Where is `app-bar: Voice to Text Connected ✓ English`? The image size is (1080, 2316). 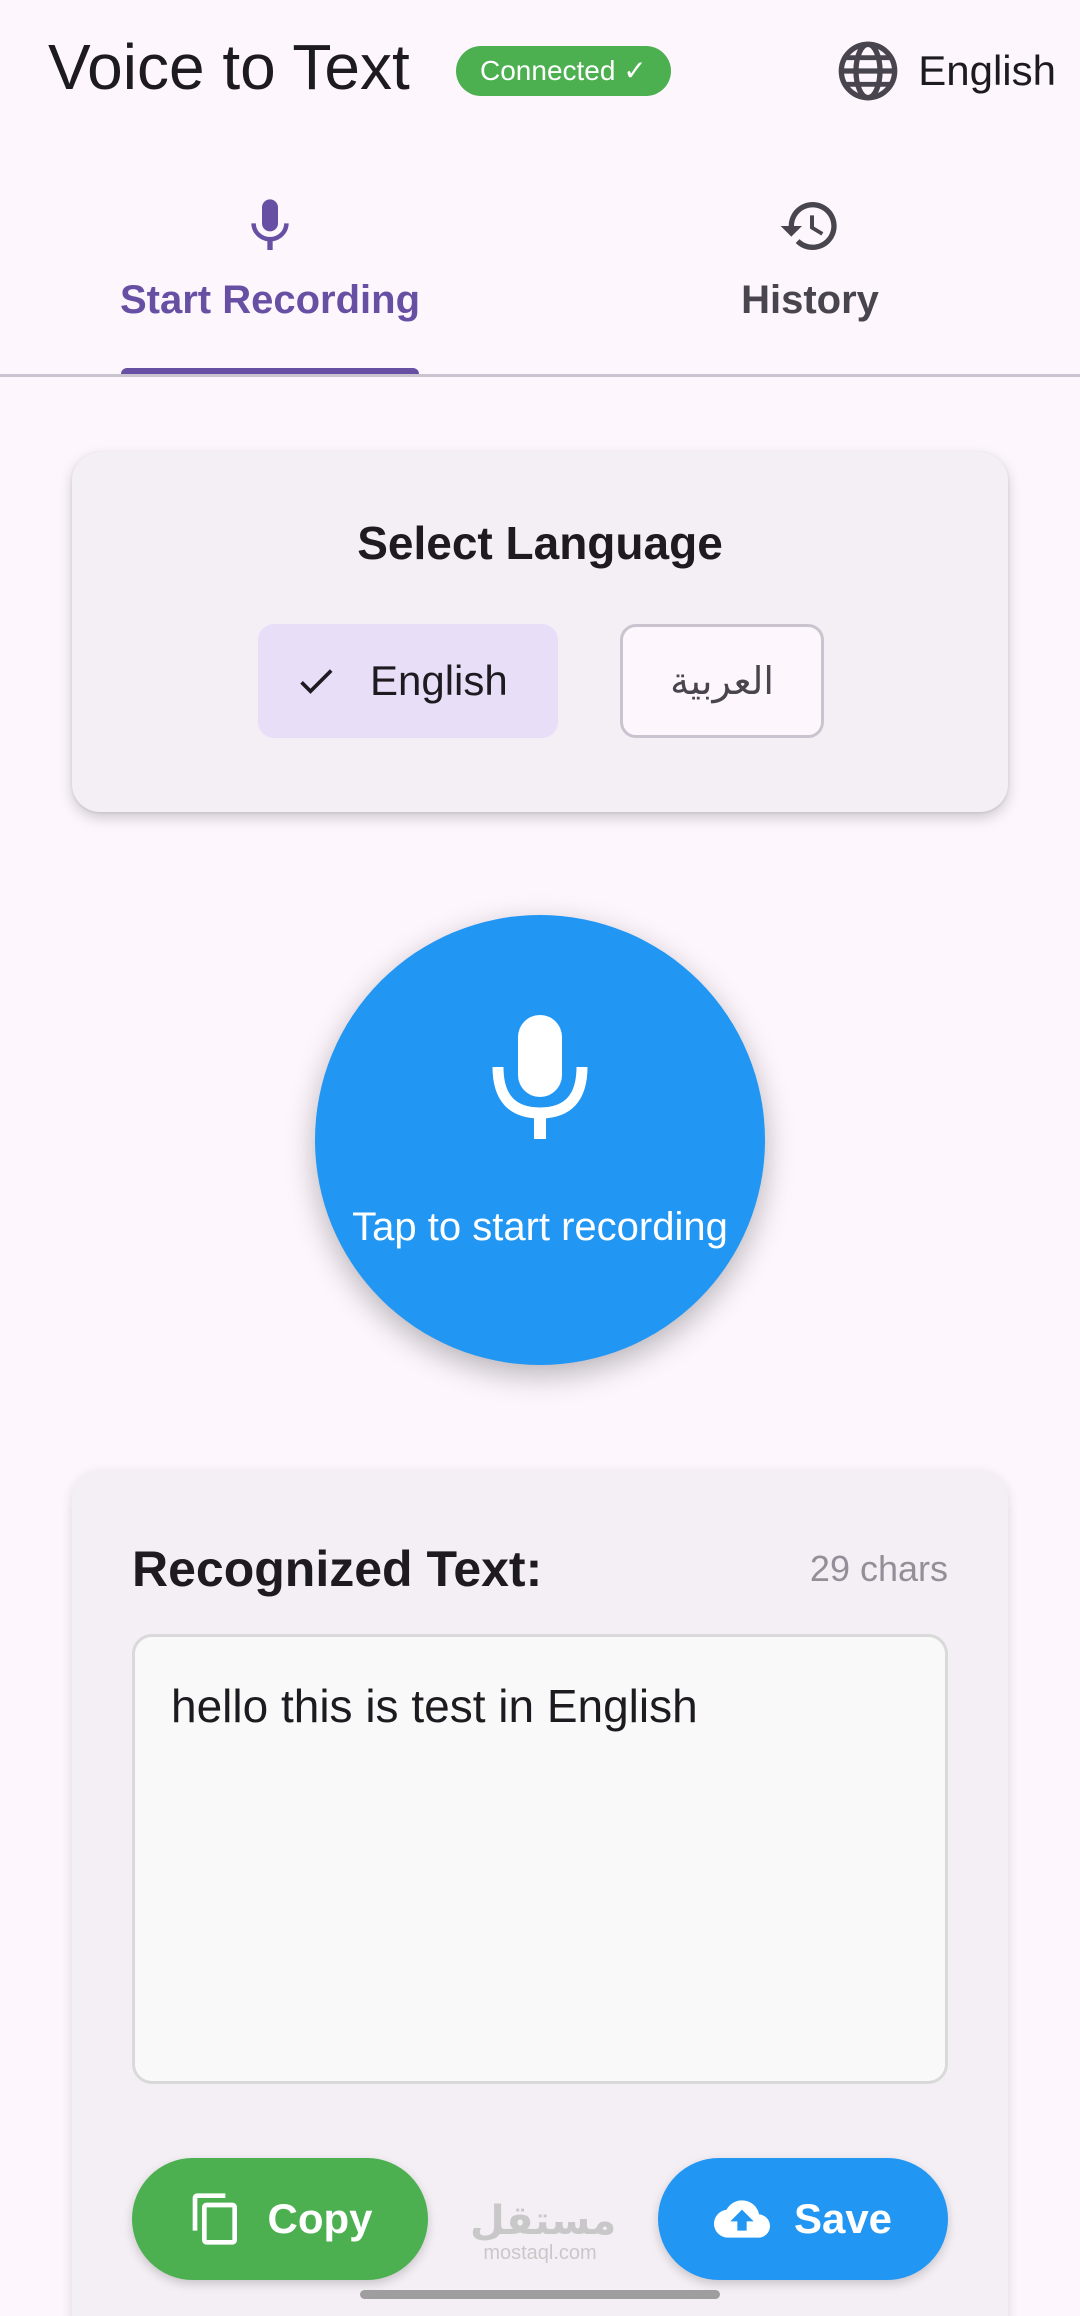 app-bar: Voice to Text Connected ✓ English is located at coordinates (540, 70).